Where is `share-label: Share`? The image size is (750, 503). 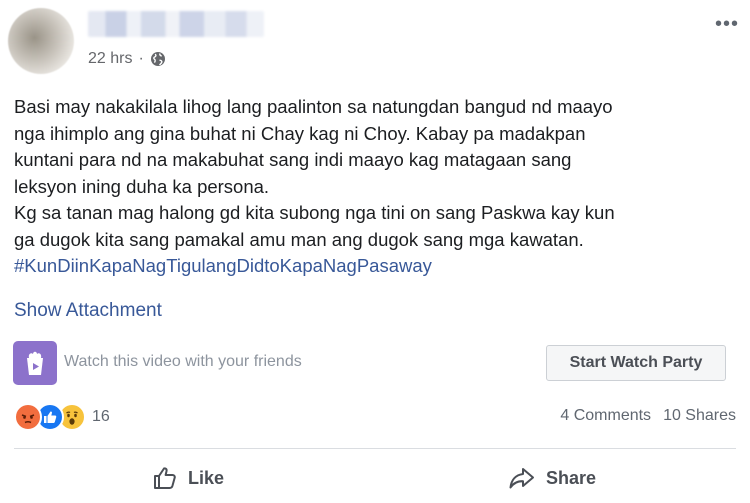 share-label: Share is located at coordinates (571, 477).